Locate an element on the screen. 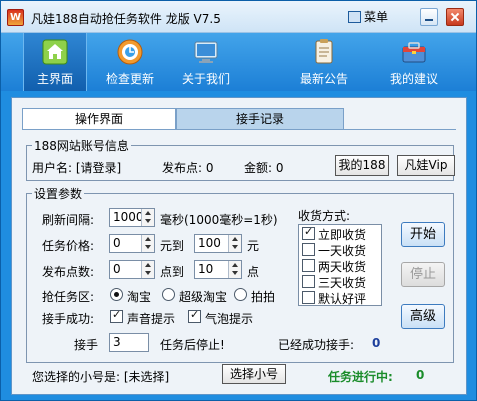 The image size is (477, 401). receive-option-three-days: 三天收货 is located at coordinates (341, 282).